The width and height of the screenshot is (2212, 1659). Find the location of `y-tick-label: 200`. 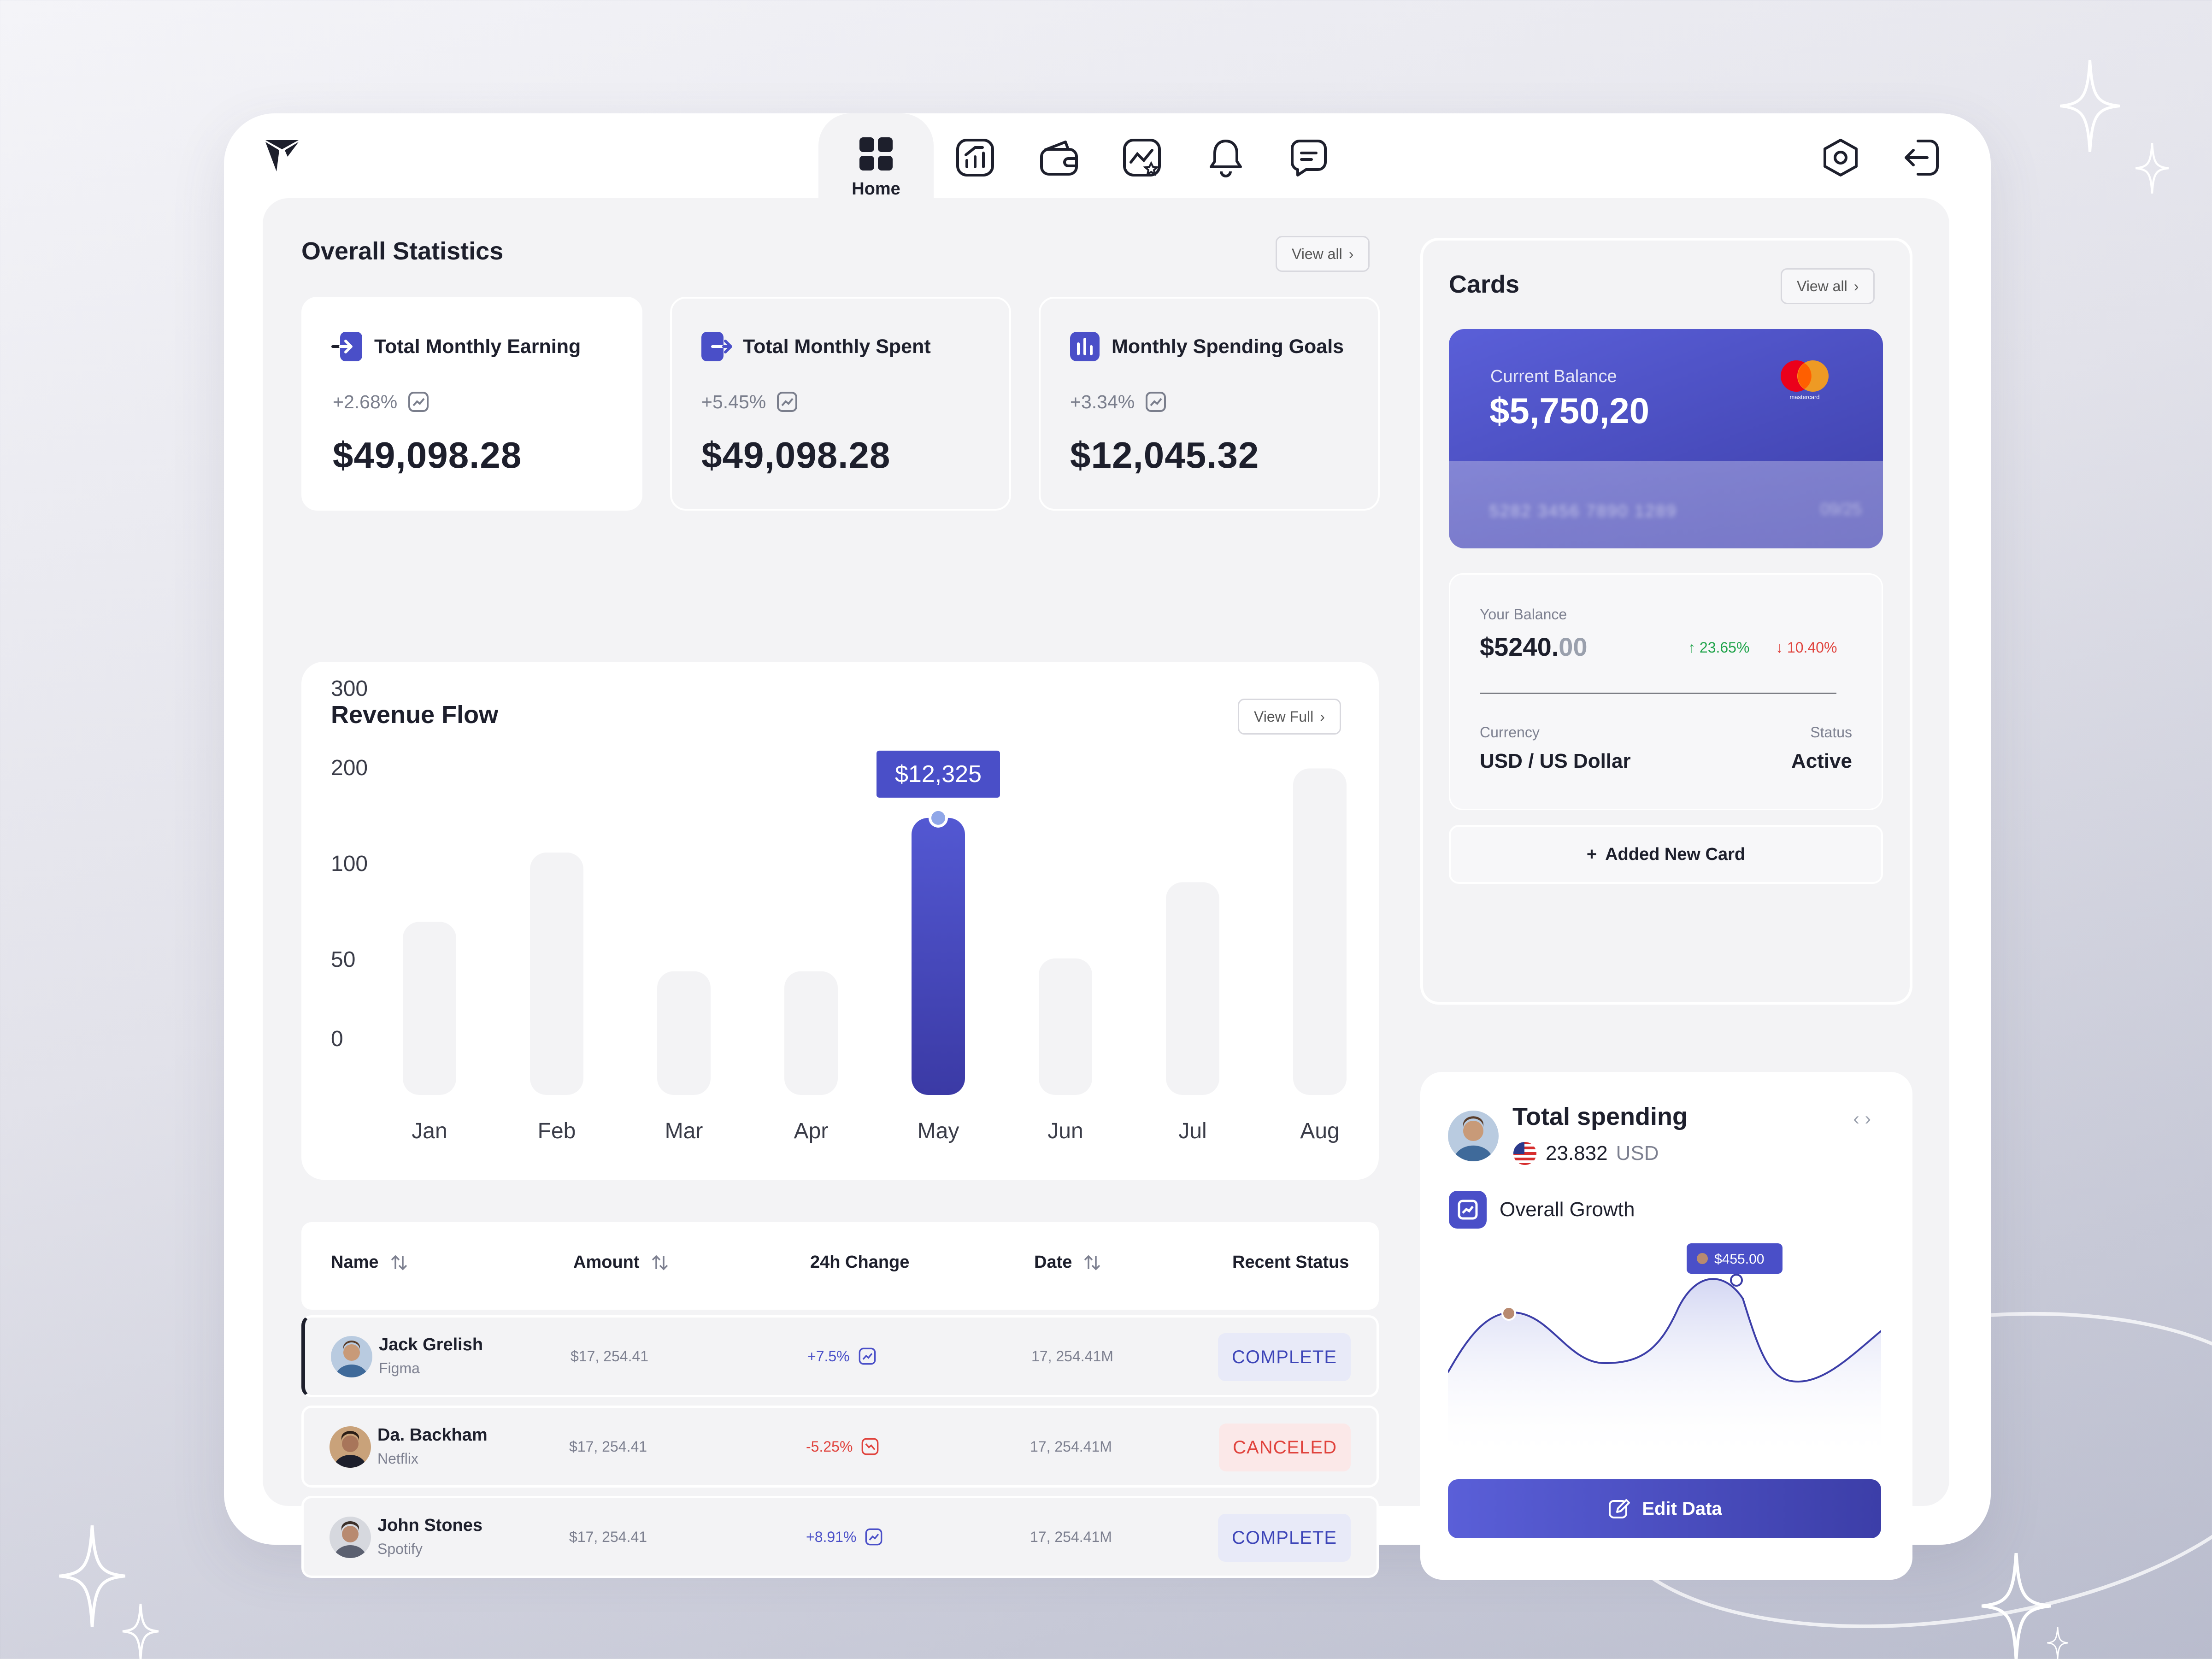

y-tick-label: 200 is located at coordinates (349, 768).